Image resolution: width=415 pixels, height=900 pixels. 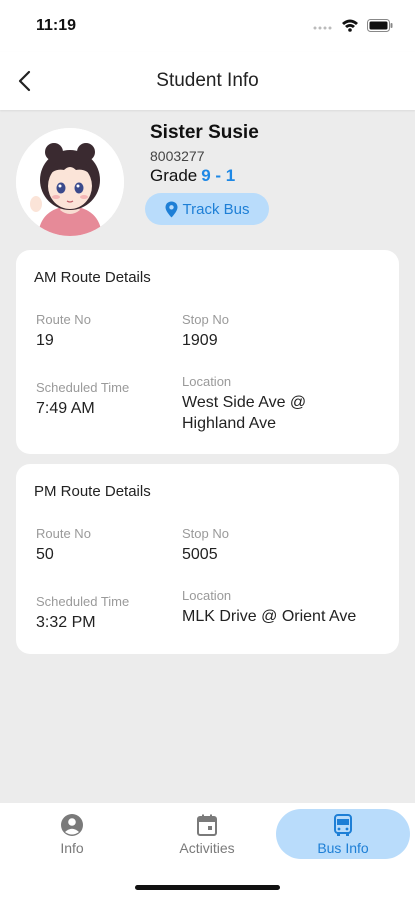 What do you see at coordinates (244, 413) in the screenshot?
I see `location-value: West Side Ave @ Highland Ave` at bounding box center [244, 413].